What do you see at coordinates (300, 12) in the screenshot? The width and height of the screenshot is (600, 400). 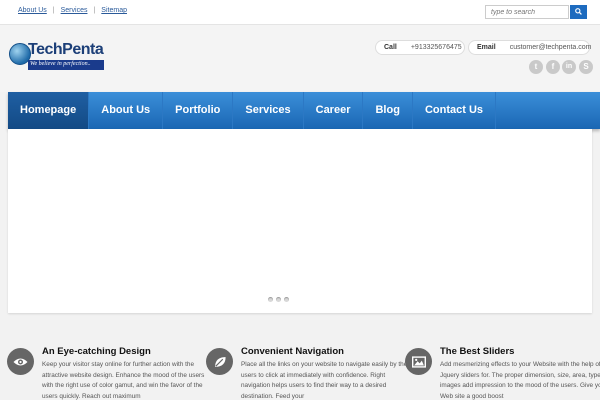 I see `top-bar: About Us | Services | Sitemap` at bounding box center [300, 12].